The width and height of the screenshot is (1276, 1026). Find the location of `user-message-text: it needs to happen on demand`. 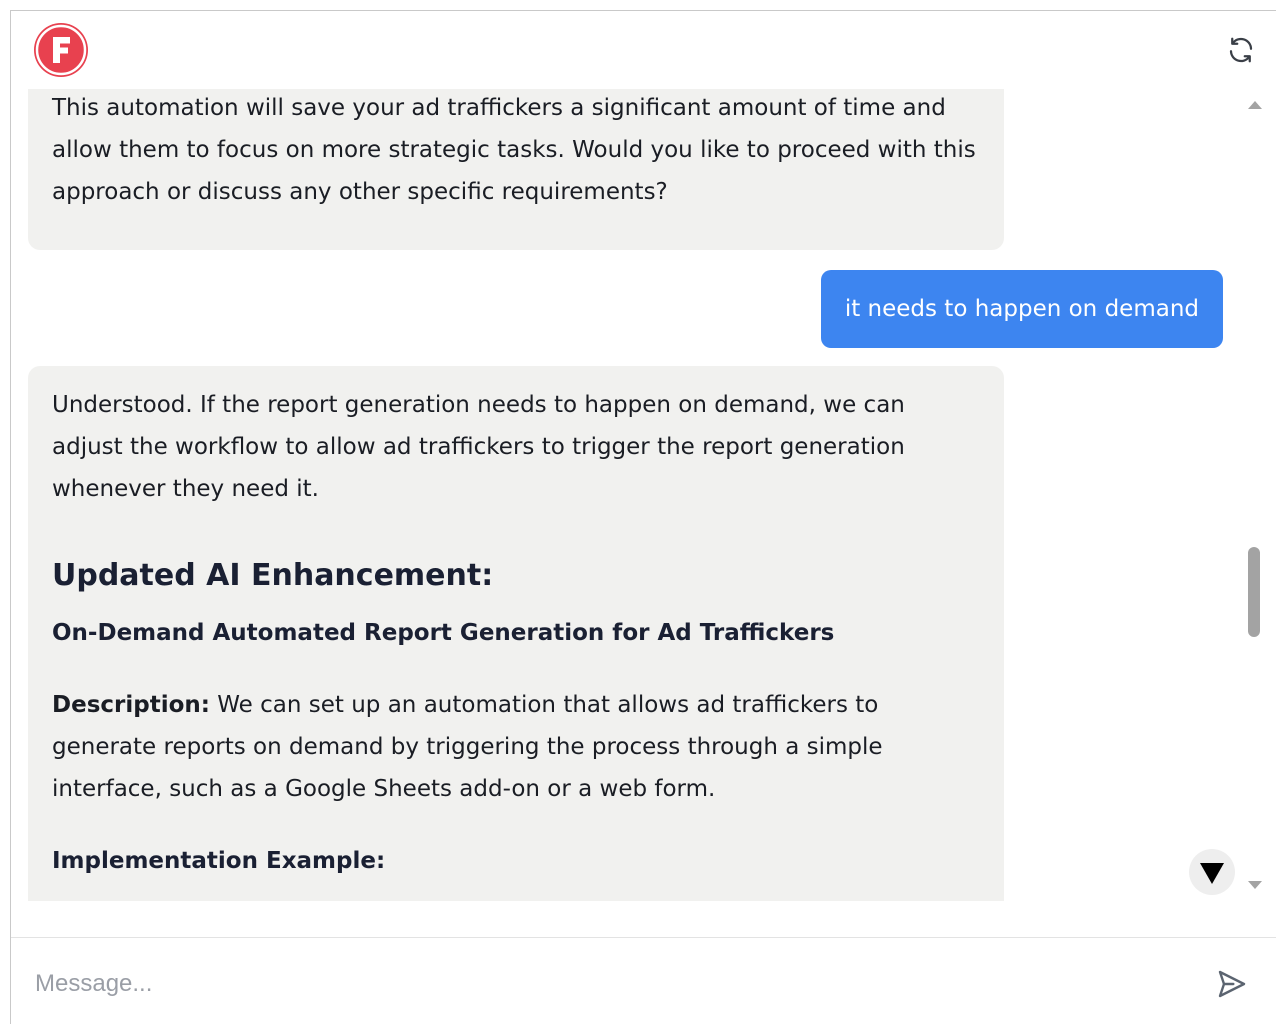

user-message-text: it needs to happen on demand is located at coordinates (1021, 309).